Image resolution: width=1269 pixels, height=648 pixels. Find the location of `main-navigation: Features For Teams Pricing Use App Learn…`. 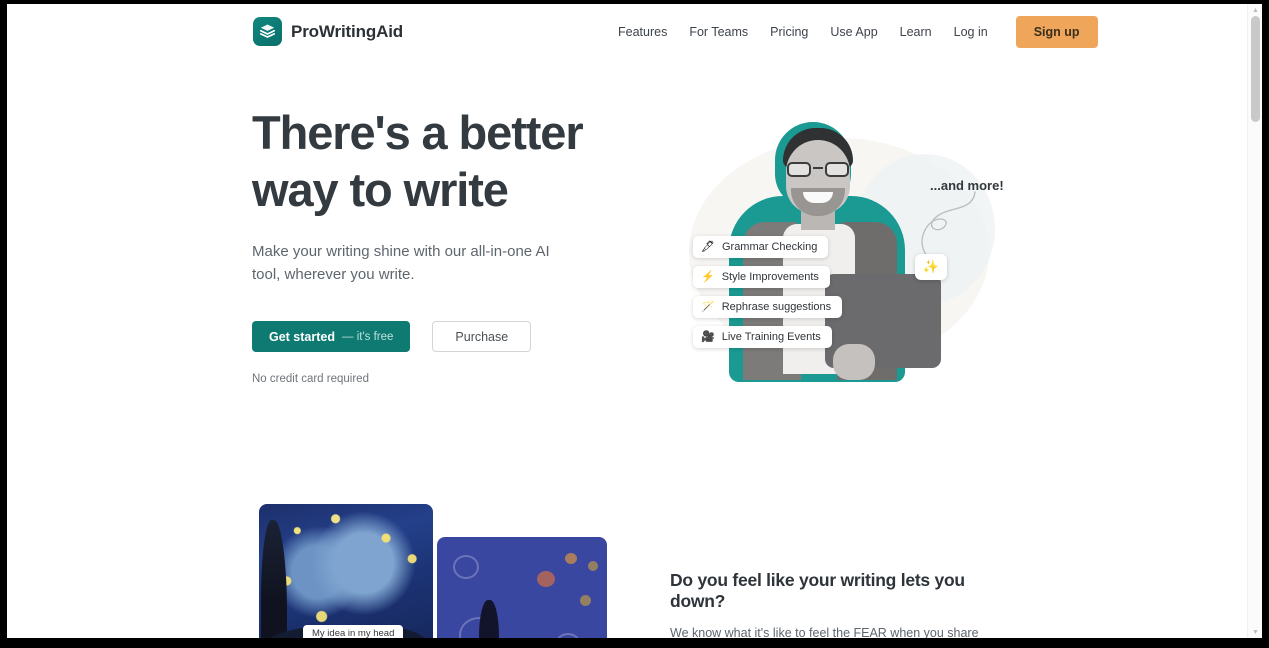

main-navigation: Features For Teams Pricing Use App Learn… is located at coordinates (852, 32).